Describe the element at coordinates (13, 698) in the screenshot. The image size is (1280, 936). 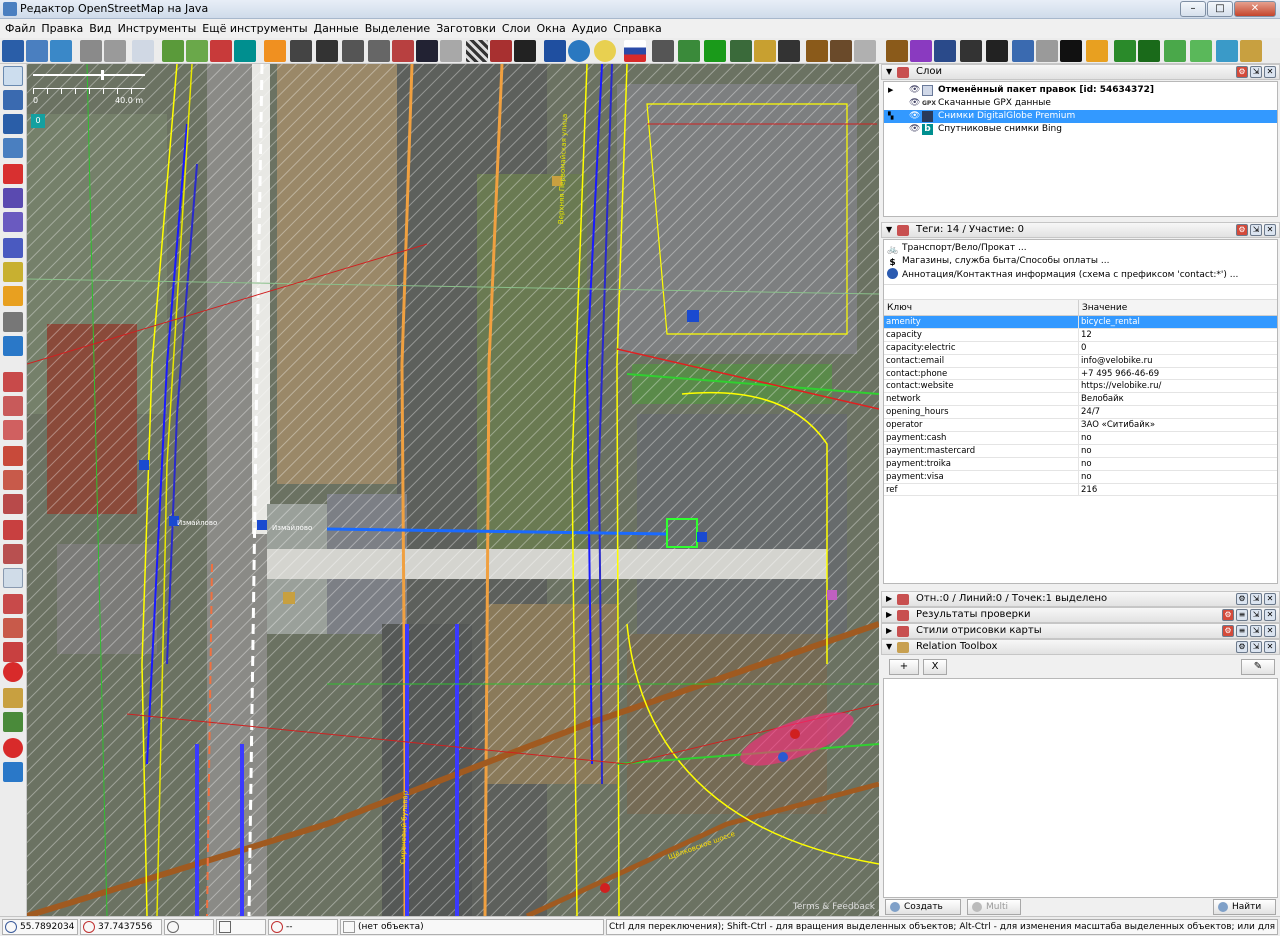
I see `map-paint-icon` at that location.